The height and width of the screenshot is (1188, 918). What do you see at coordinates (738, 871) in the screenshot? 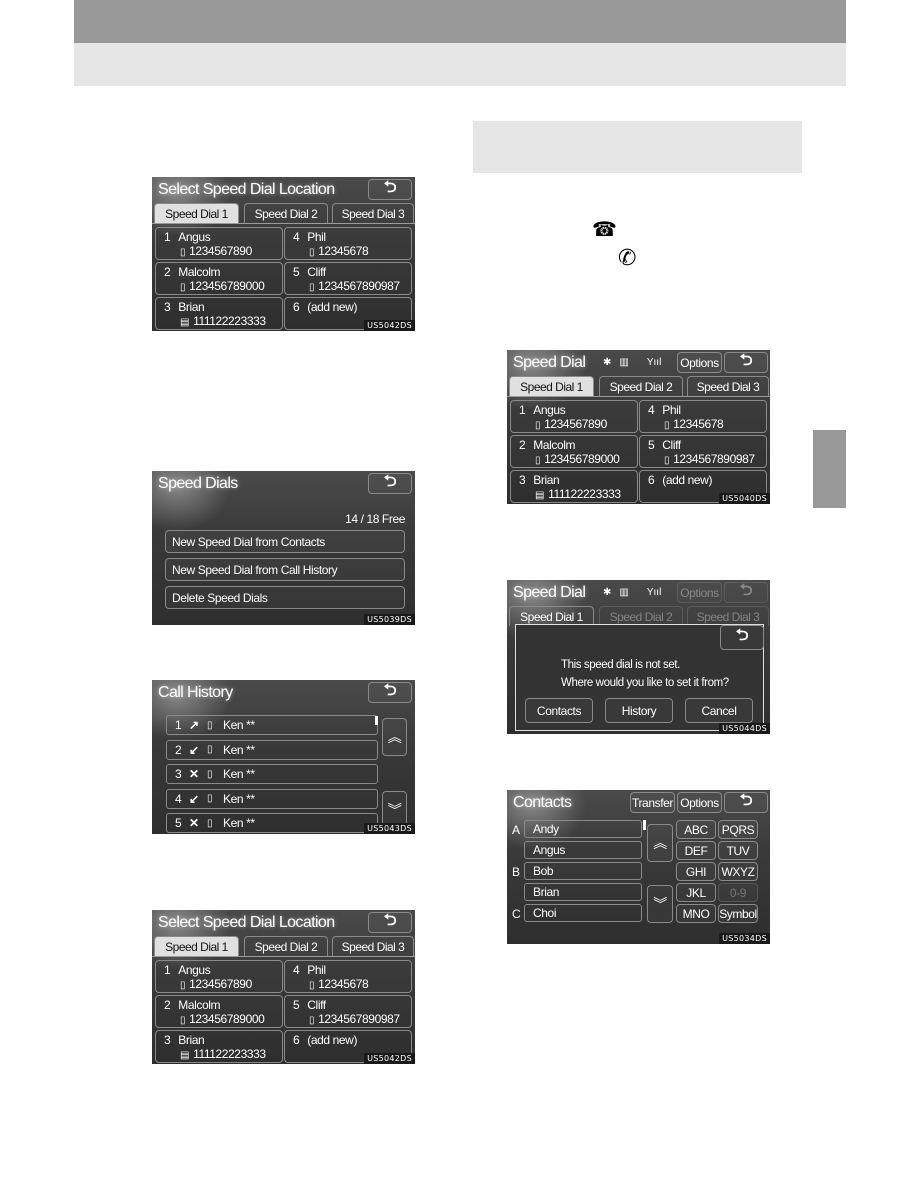
I see `alphabet-key-wxyz: WXYZ` at bounding box center [738, 871].